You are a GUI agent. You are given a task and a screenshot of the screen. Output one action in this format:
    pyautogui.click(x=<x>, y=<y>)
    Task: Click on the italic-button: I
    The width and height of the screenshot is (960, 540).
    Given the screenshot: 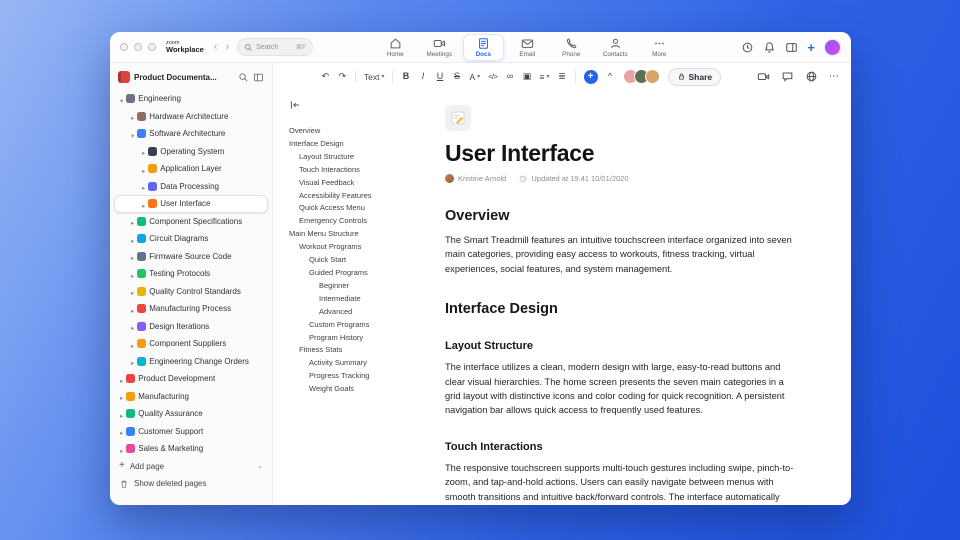 What is the action you would take?
    pyautogui.click(x=422, y=76)
    